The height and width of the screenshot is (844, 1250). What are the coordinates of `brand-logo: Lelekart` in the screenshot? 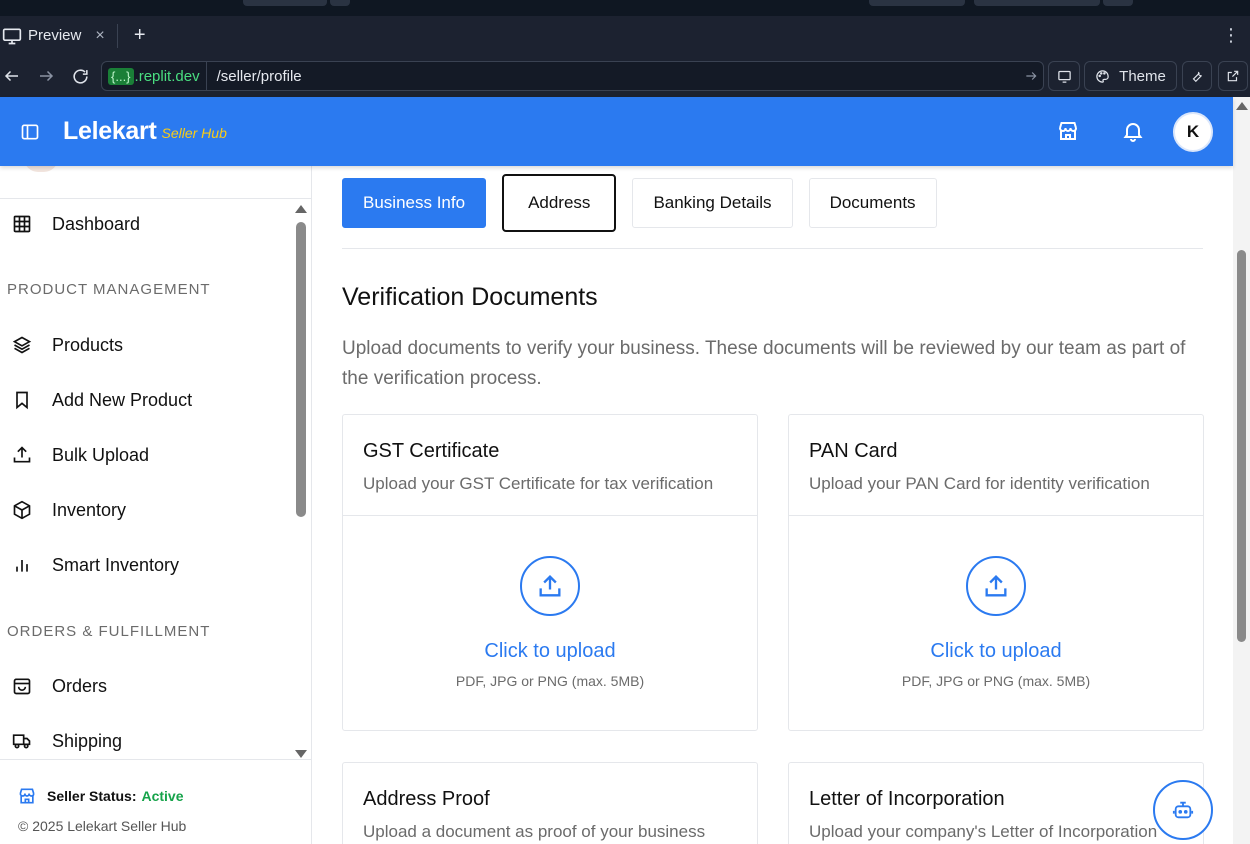 It's located at (110, 131).